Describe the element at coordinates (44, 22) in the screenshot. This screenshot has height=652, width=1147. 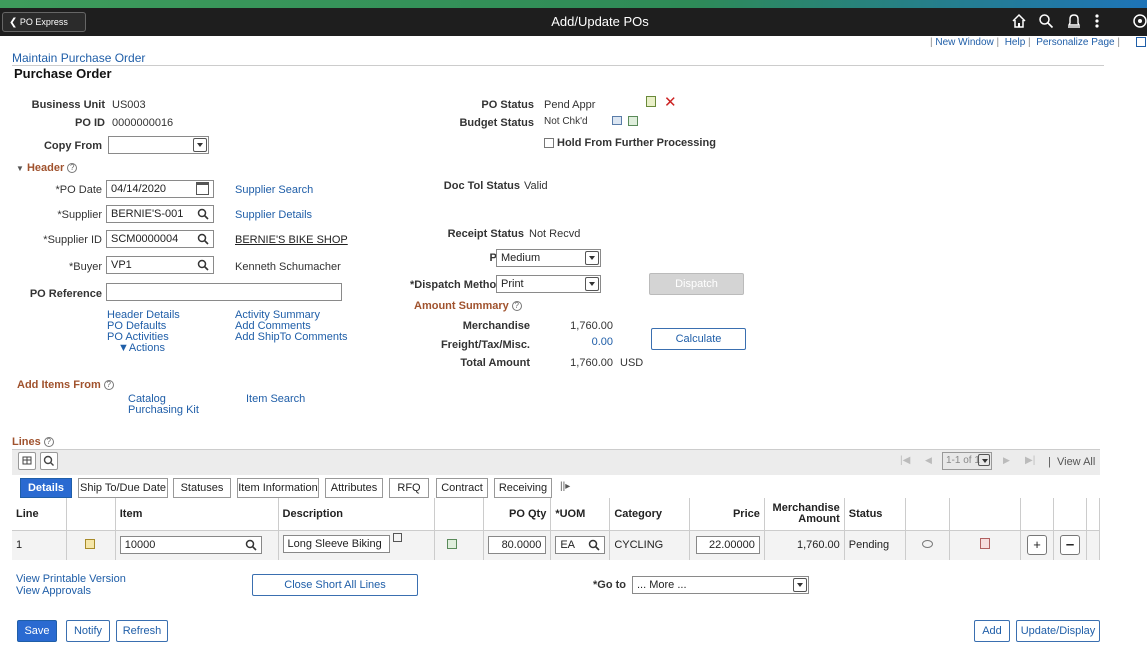
I see `back-button: ❮ PO Express` at that location.